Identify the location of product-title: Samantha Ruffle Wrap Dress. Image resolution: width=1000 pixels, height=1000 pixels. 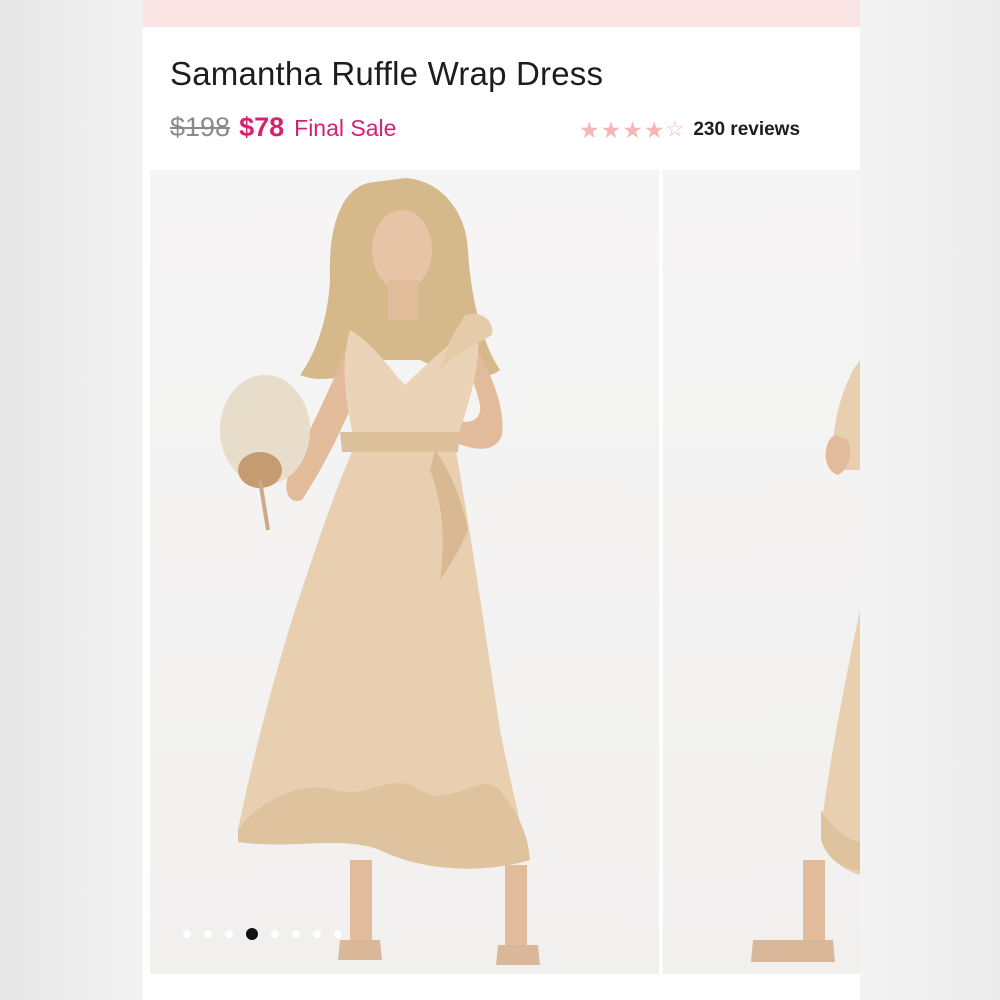
(387, 73).